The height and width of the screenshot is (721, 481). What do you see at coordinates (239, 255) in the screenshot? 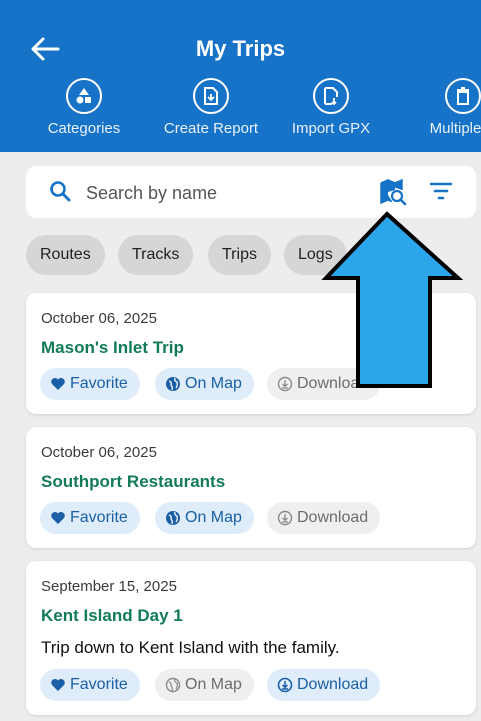
I see `chip-trips: Trips` at bounding box center [239, 255].